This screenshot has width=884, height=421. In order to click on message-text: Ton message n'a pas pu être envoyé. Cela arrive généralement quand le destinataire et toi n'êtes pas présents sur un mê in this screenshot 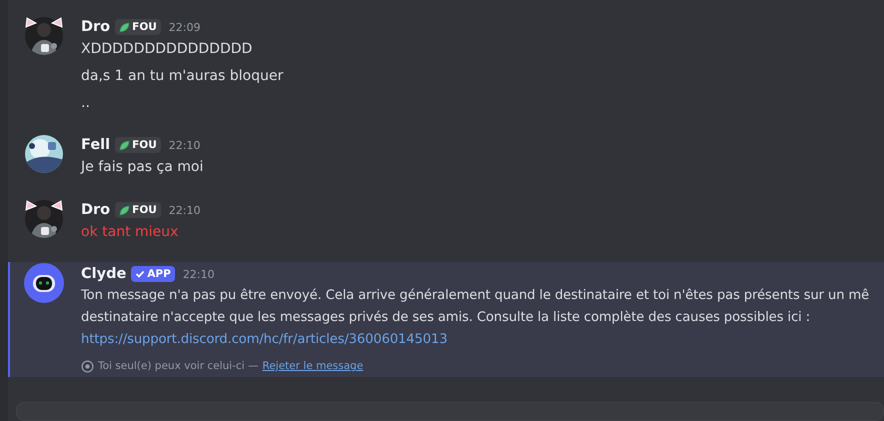, I will do `click(475, 296)`.